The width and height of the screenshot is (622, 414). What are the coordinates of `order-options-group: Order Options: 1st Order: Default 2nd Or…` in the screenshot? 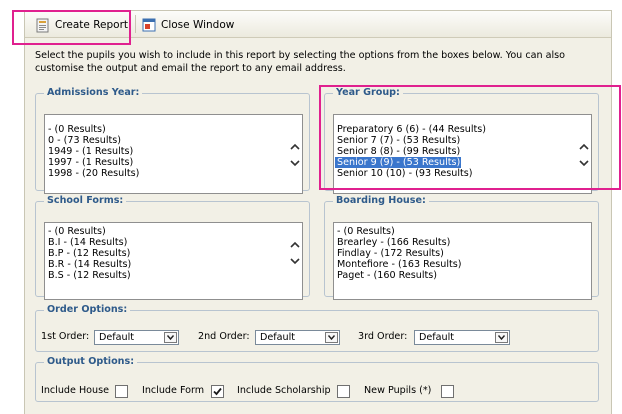 It's located at (317, 328).